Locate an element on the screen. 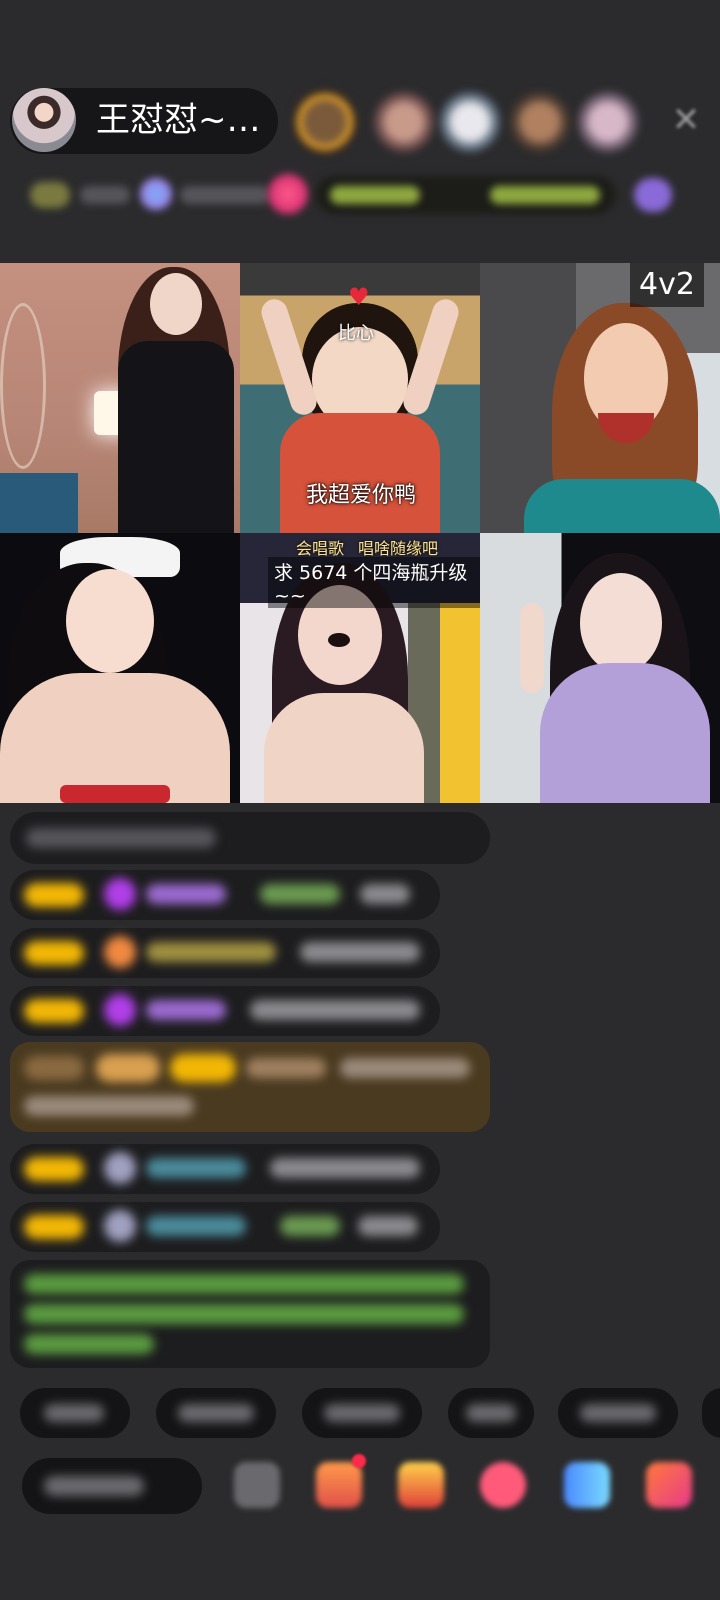  chat-system-notice is located at coordinates (250, 838).